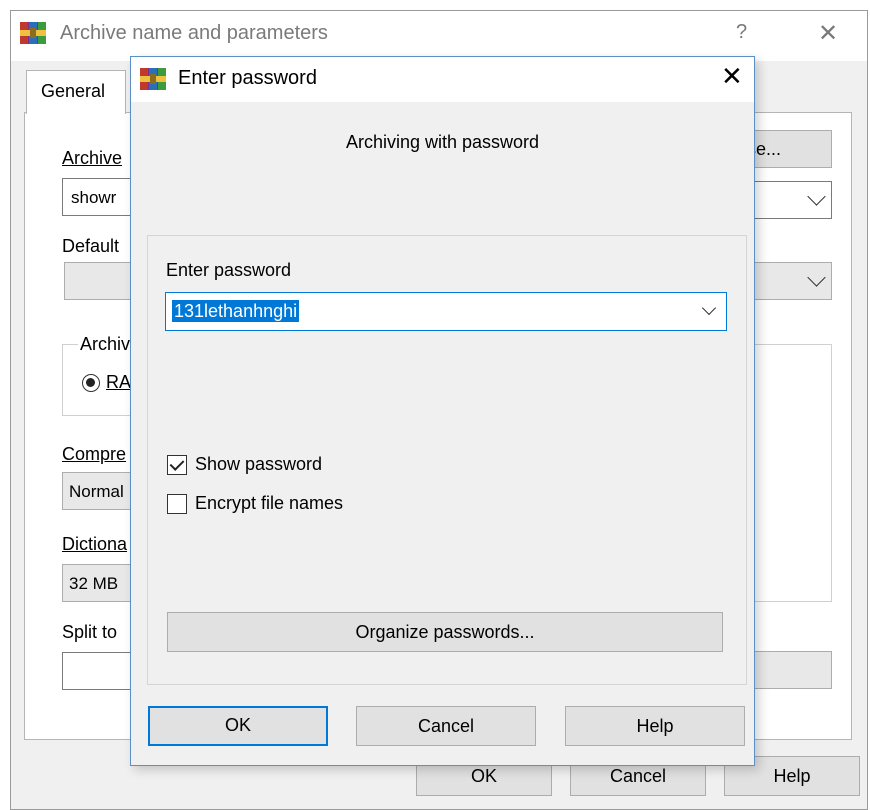 Image resolution: width=870 pixels, height=810 pixels. I want to click on help-icon: ?, so click(741, 32).